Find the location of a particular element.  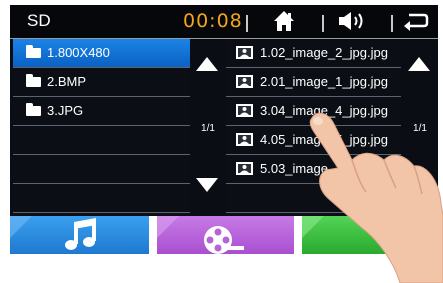

folder-scrollbar: 1/1 is located at coordinates (208, 127).